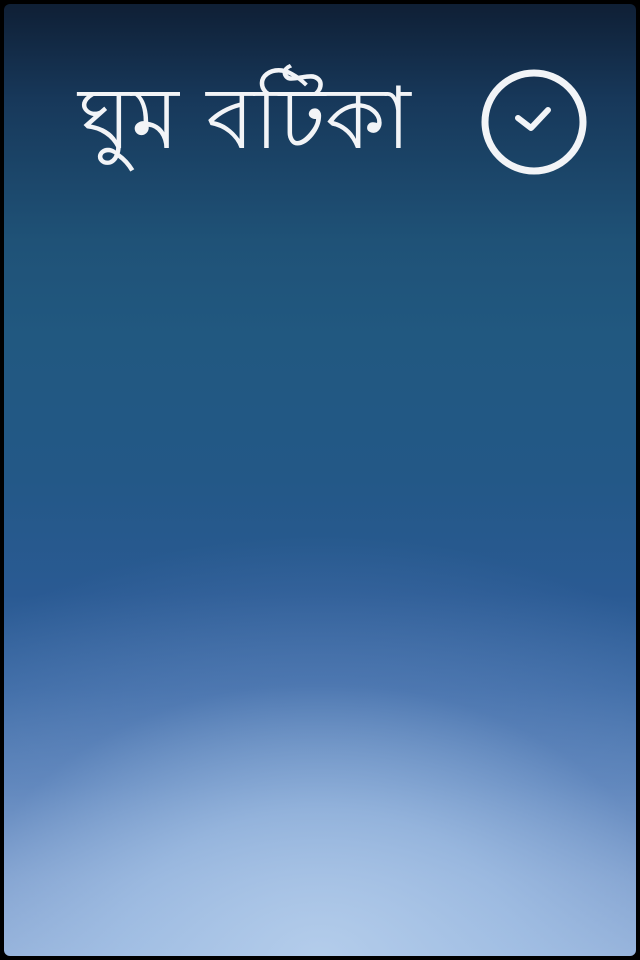 This screenshot has height=960, width=640. What do you see at coordinates (244, 119) in the screenshot?
I see `app-title: ঘুম বটিকা` at bounding box center [244, 119].